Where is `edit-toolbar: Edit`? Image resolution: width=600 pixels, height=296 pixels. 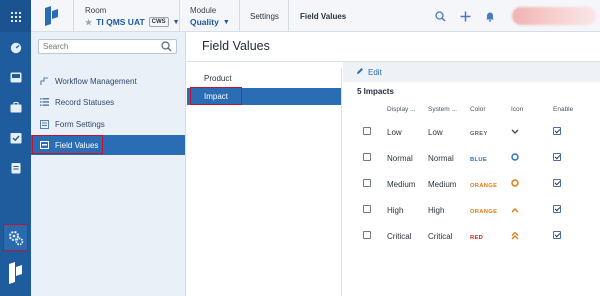 edit-toolbar: Edit is located at coordinates (471, 72).